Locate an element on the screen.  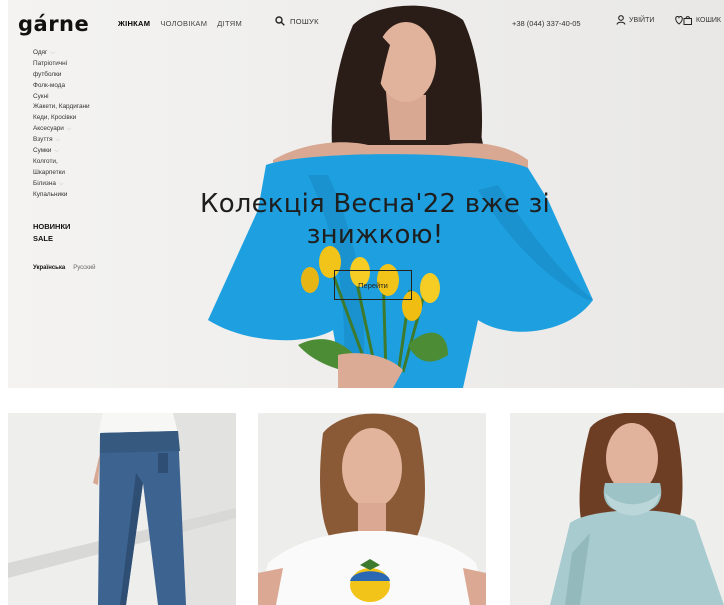
category-label: Купальники is located at coordinates (50, 194).